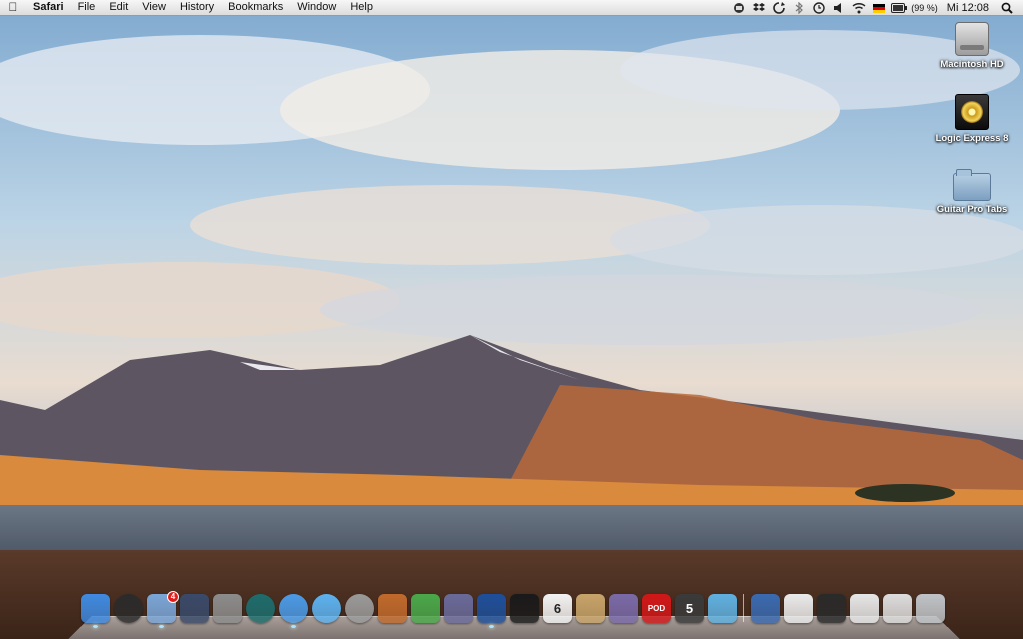 This screenshot has width=1023, height=639. Describe the element at coordinates (326, 608) in the screenshot. I see `itunes-icon` at that location.